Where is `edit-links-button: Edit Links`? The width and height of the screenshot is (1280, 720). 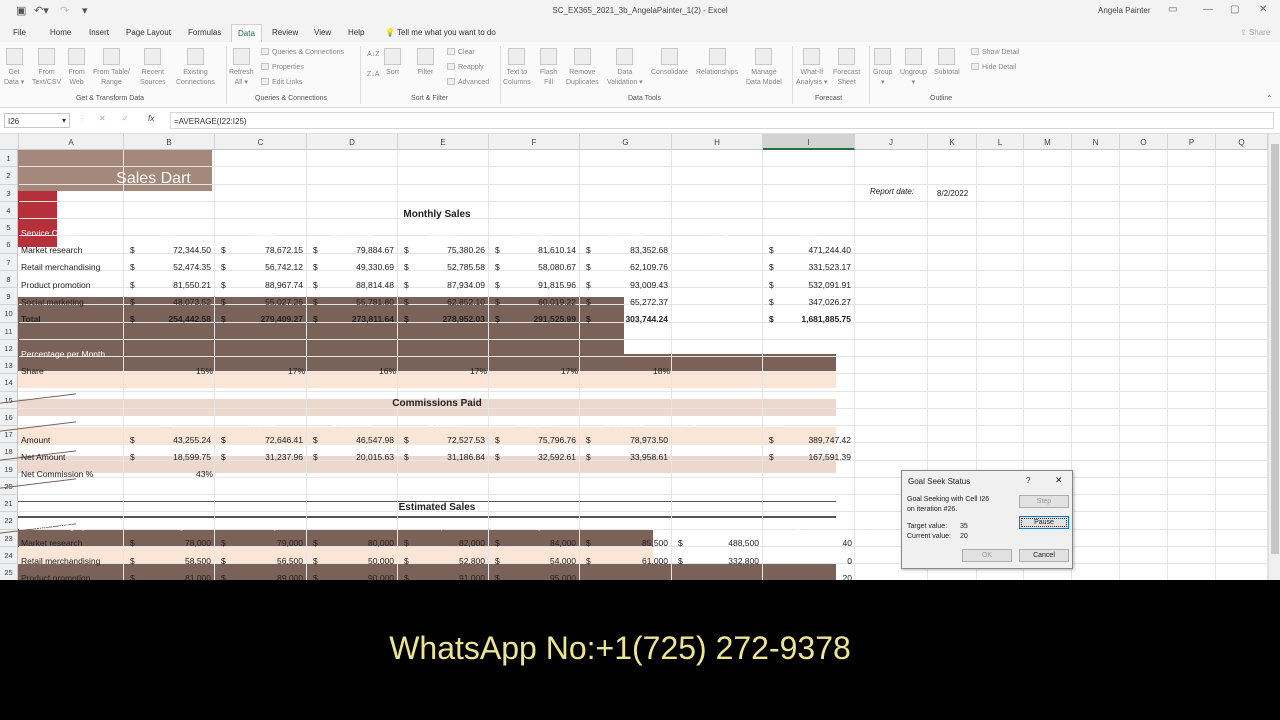
edit-links-button: Edit Links is located at coordinates (281, 82).